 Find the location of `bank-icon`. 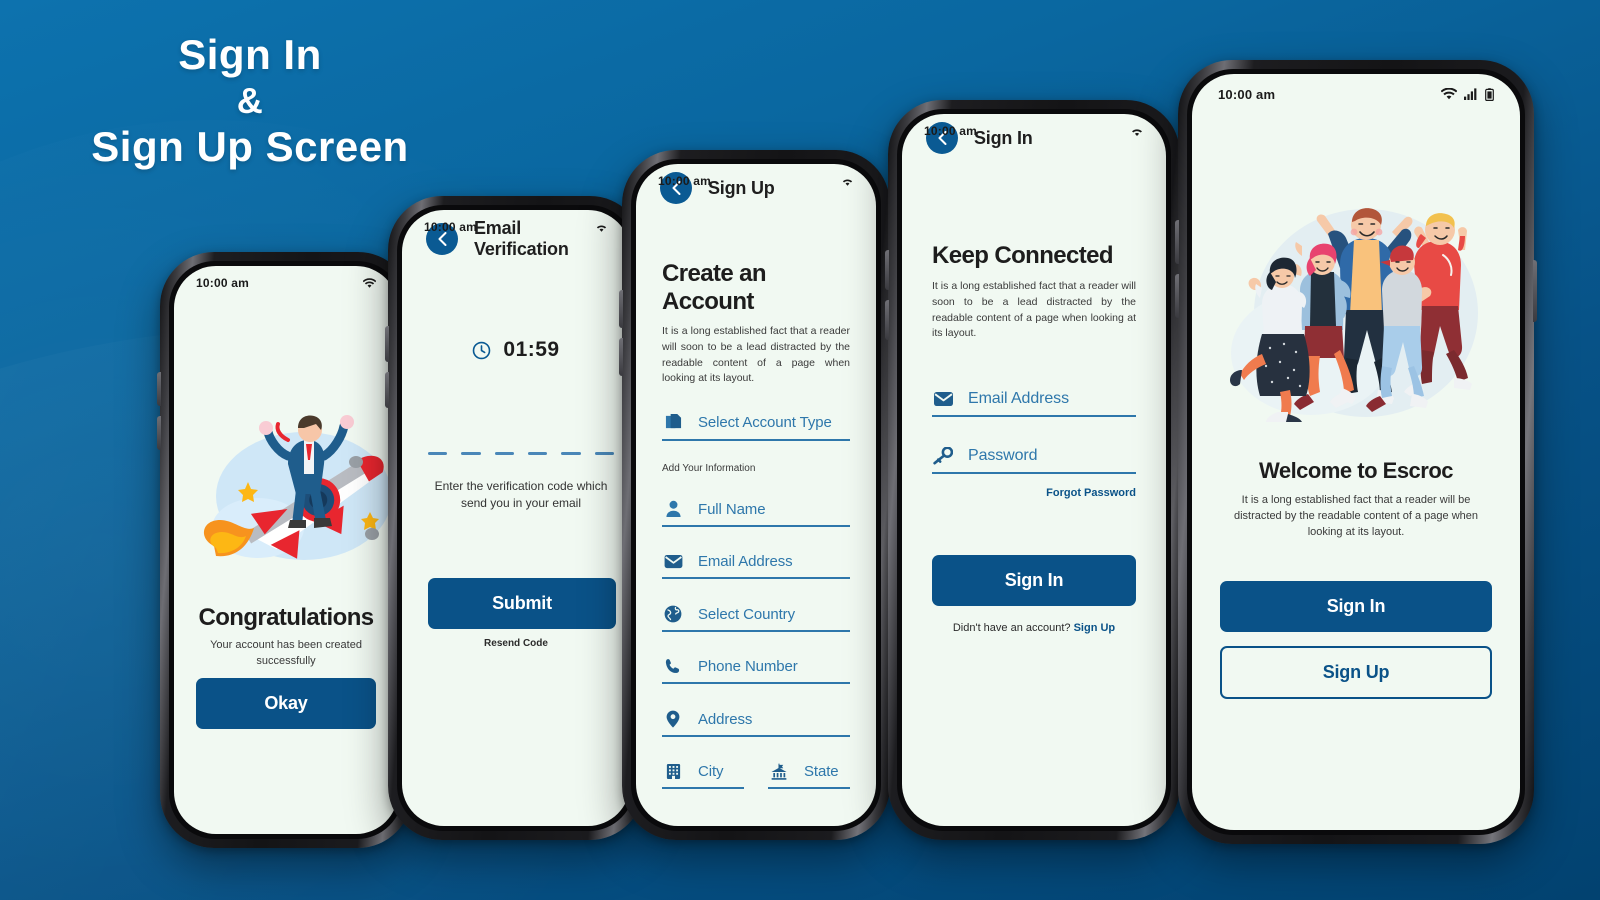

bank-icon is located at coordinates (779, 771).